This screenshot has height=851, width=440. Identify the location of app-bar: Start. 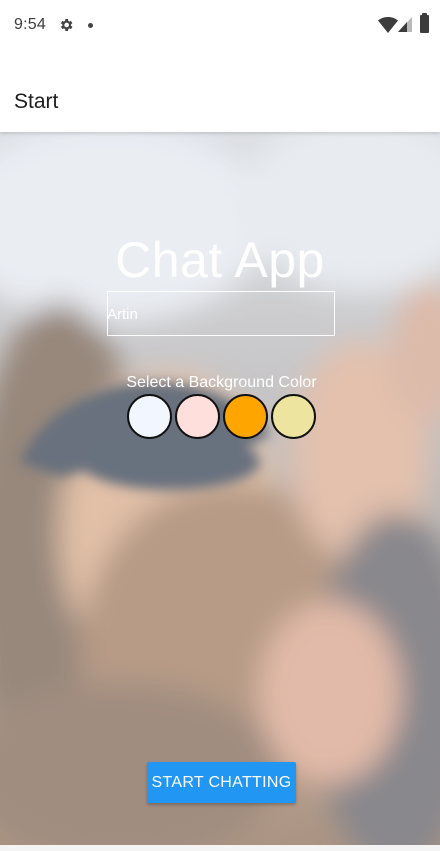
(220, 92).